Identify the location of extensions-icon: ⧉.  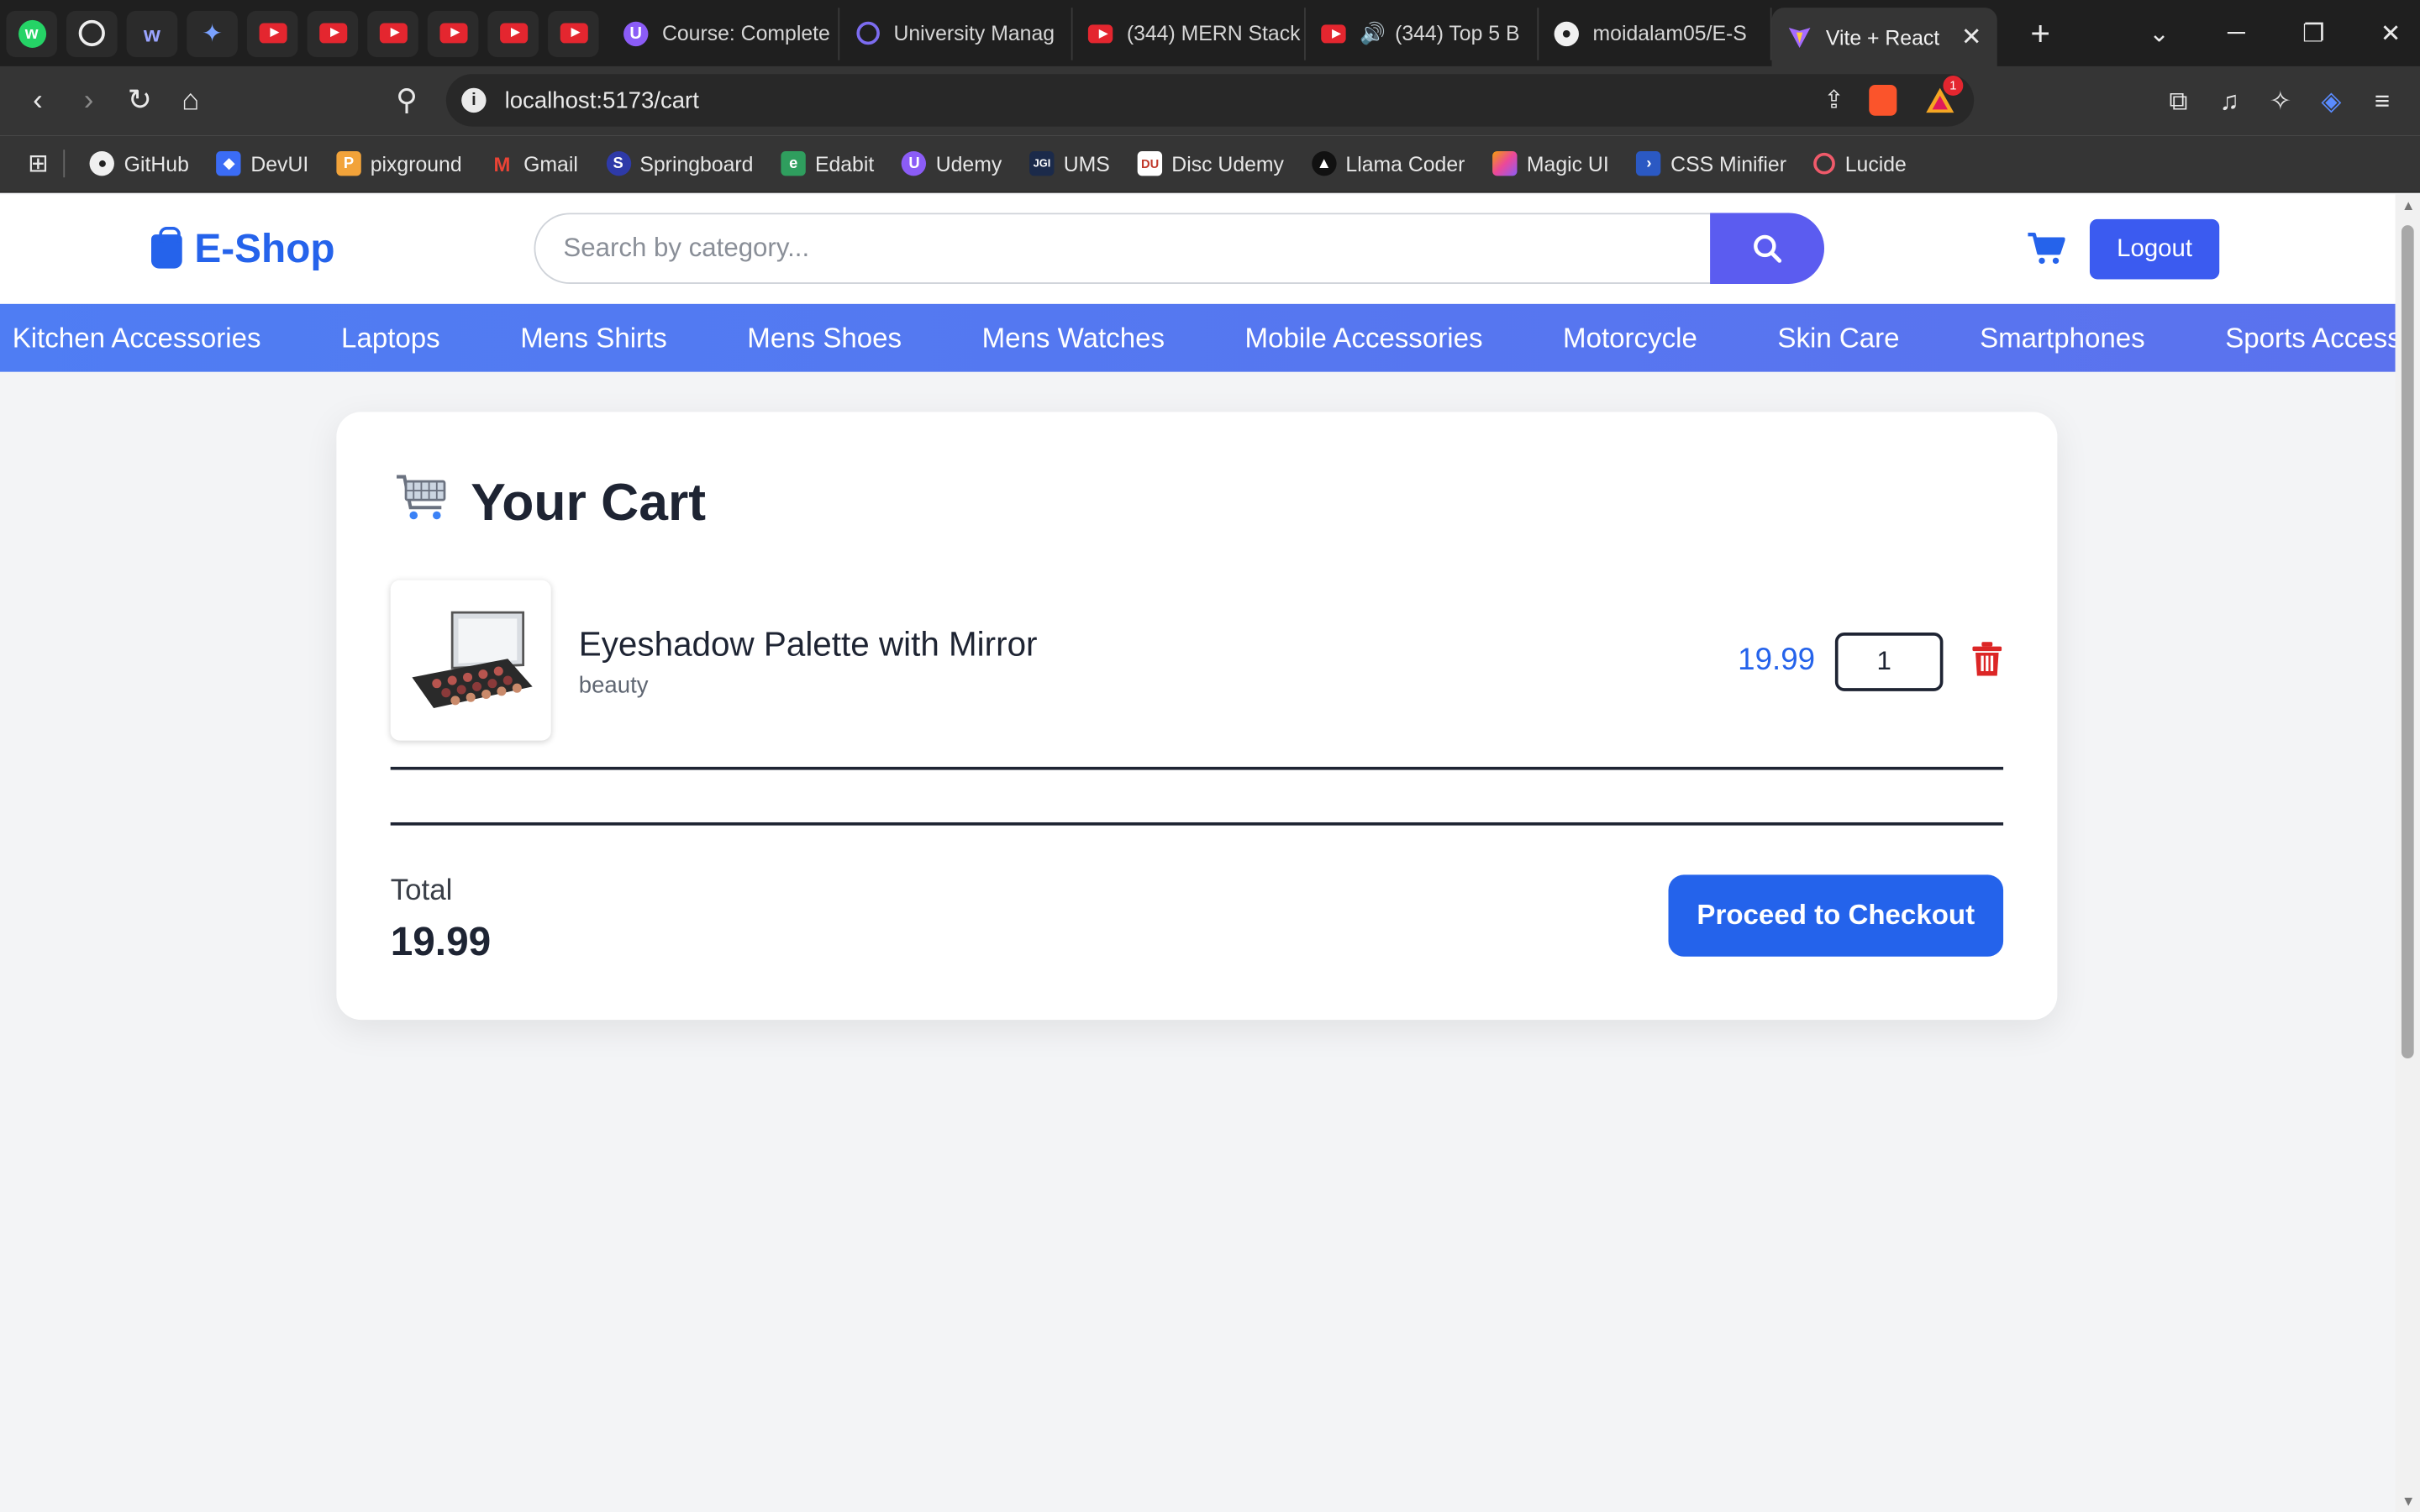
(2178, 101).